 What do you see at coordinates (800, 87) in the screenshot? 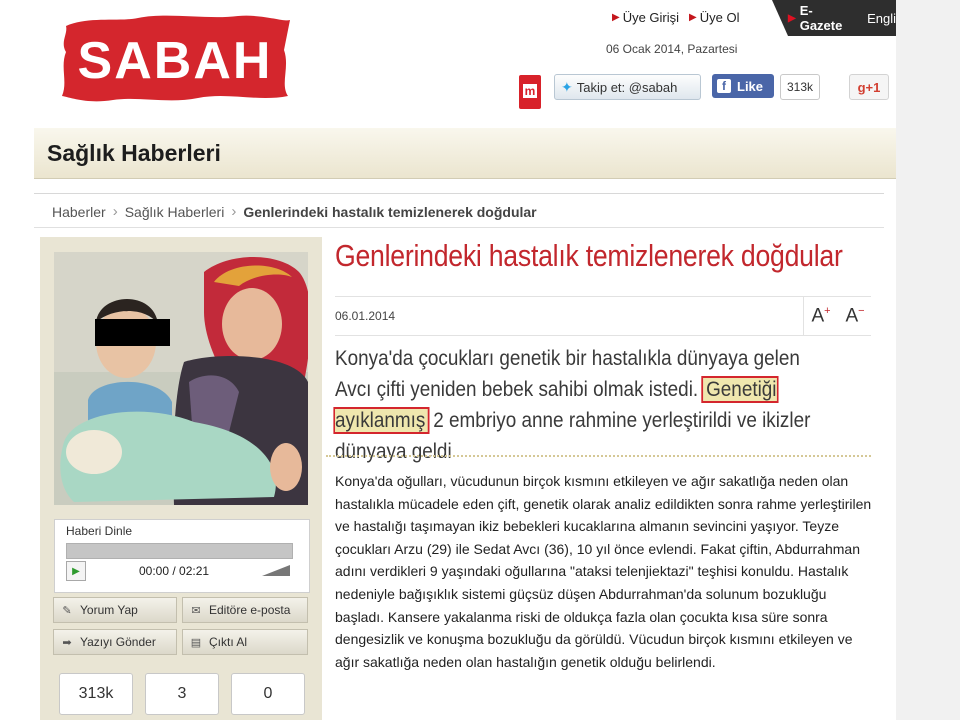
I see `facebook-like-count: 313k` at bounding box center [800, 87].